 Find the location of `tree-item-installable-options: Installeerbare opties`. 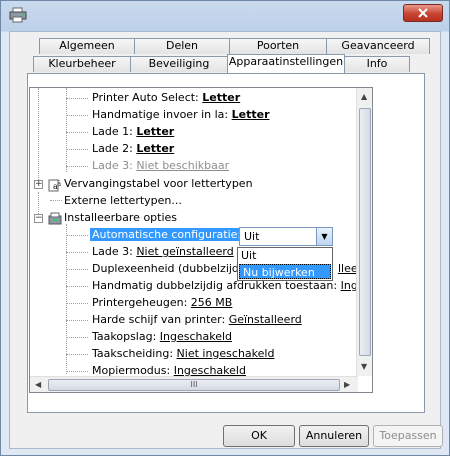

tree-item-installable-options: Installeerbare opties is located at coordinates (120, 218).